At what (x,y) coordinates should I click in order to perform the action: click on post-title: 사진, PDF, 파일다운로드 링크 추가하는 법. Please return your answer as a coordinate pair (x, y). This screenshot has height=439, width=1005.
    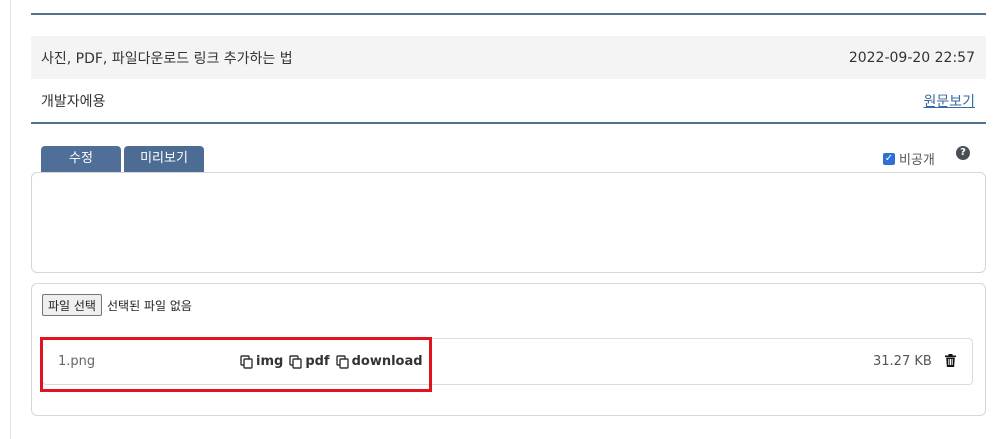
    Looking at the image, I should click on (167, 58).